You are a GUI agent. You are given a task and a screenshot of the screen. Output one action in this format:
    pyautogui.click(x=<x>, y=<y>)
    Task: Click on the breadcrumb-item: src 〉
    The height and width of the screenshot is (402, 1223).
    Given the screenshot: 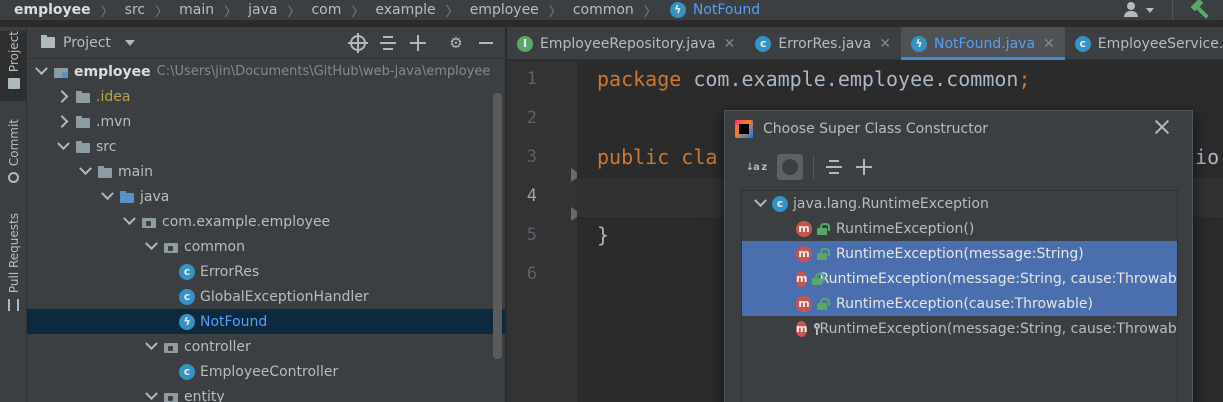 What is the action you would take?
    pyautogui.click(x=150, y=10)
    